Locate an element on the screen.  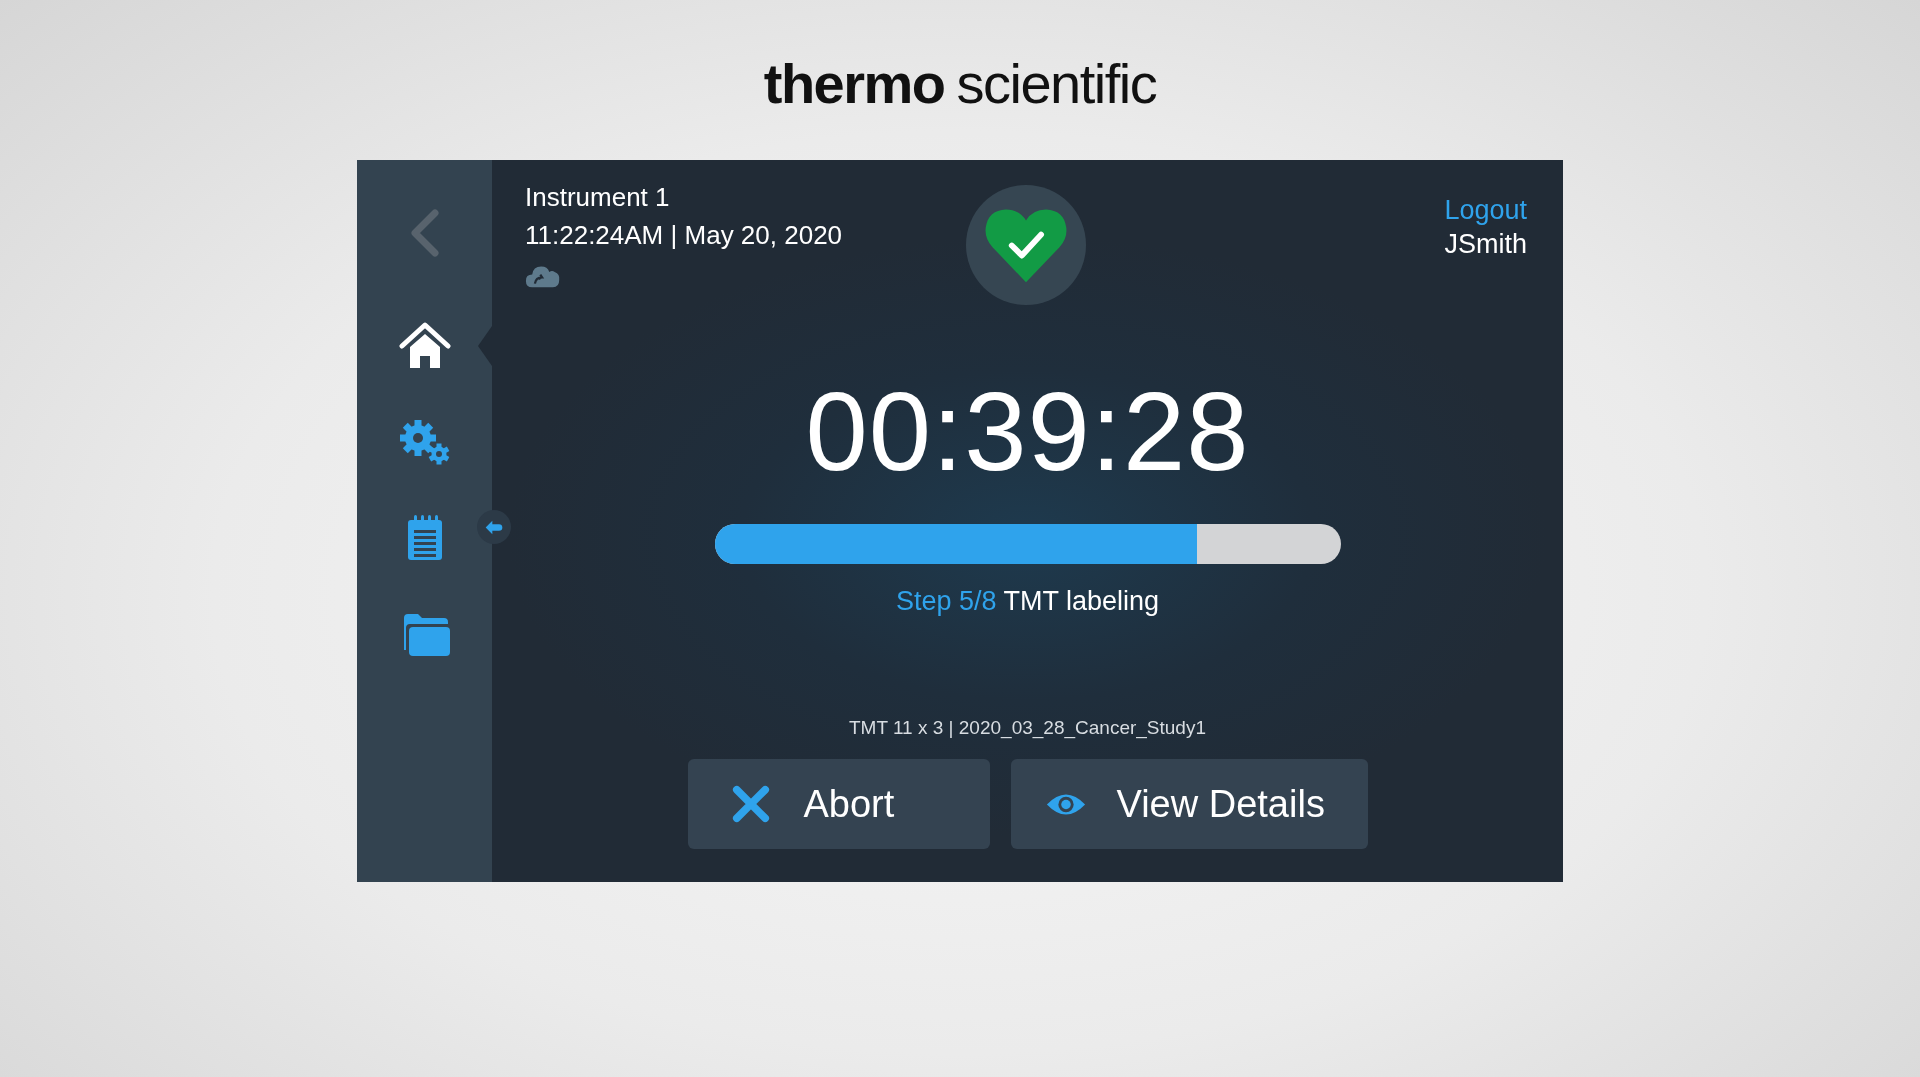
close-icon is located at coordinates (750, 804).